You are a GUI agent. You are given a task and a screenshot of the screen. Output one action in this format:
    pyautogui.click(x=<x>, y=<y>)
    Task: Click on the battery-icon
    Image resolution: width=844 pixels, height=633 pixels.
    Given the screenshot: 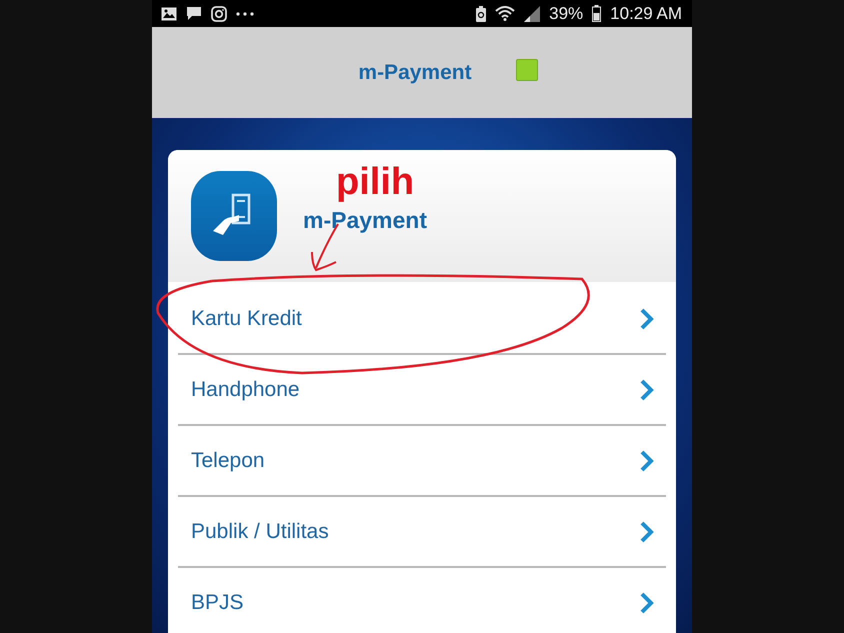 What is the action you would take?
    pyautogui.click(x=597, y=13)
    